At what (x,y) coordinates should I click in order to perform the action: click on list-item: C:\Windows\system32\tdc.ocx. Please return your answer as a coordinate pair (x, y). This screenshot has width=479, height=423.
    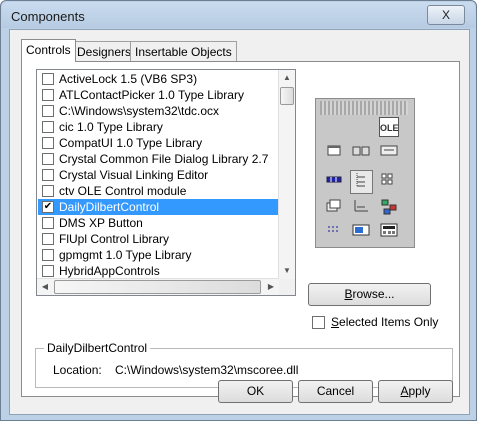
    Looking at the image, I should click on (158, 111).